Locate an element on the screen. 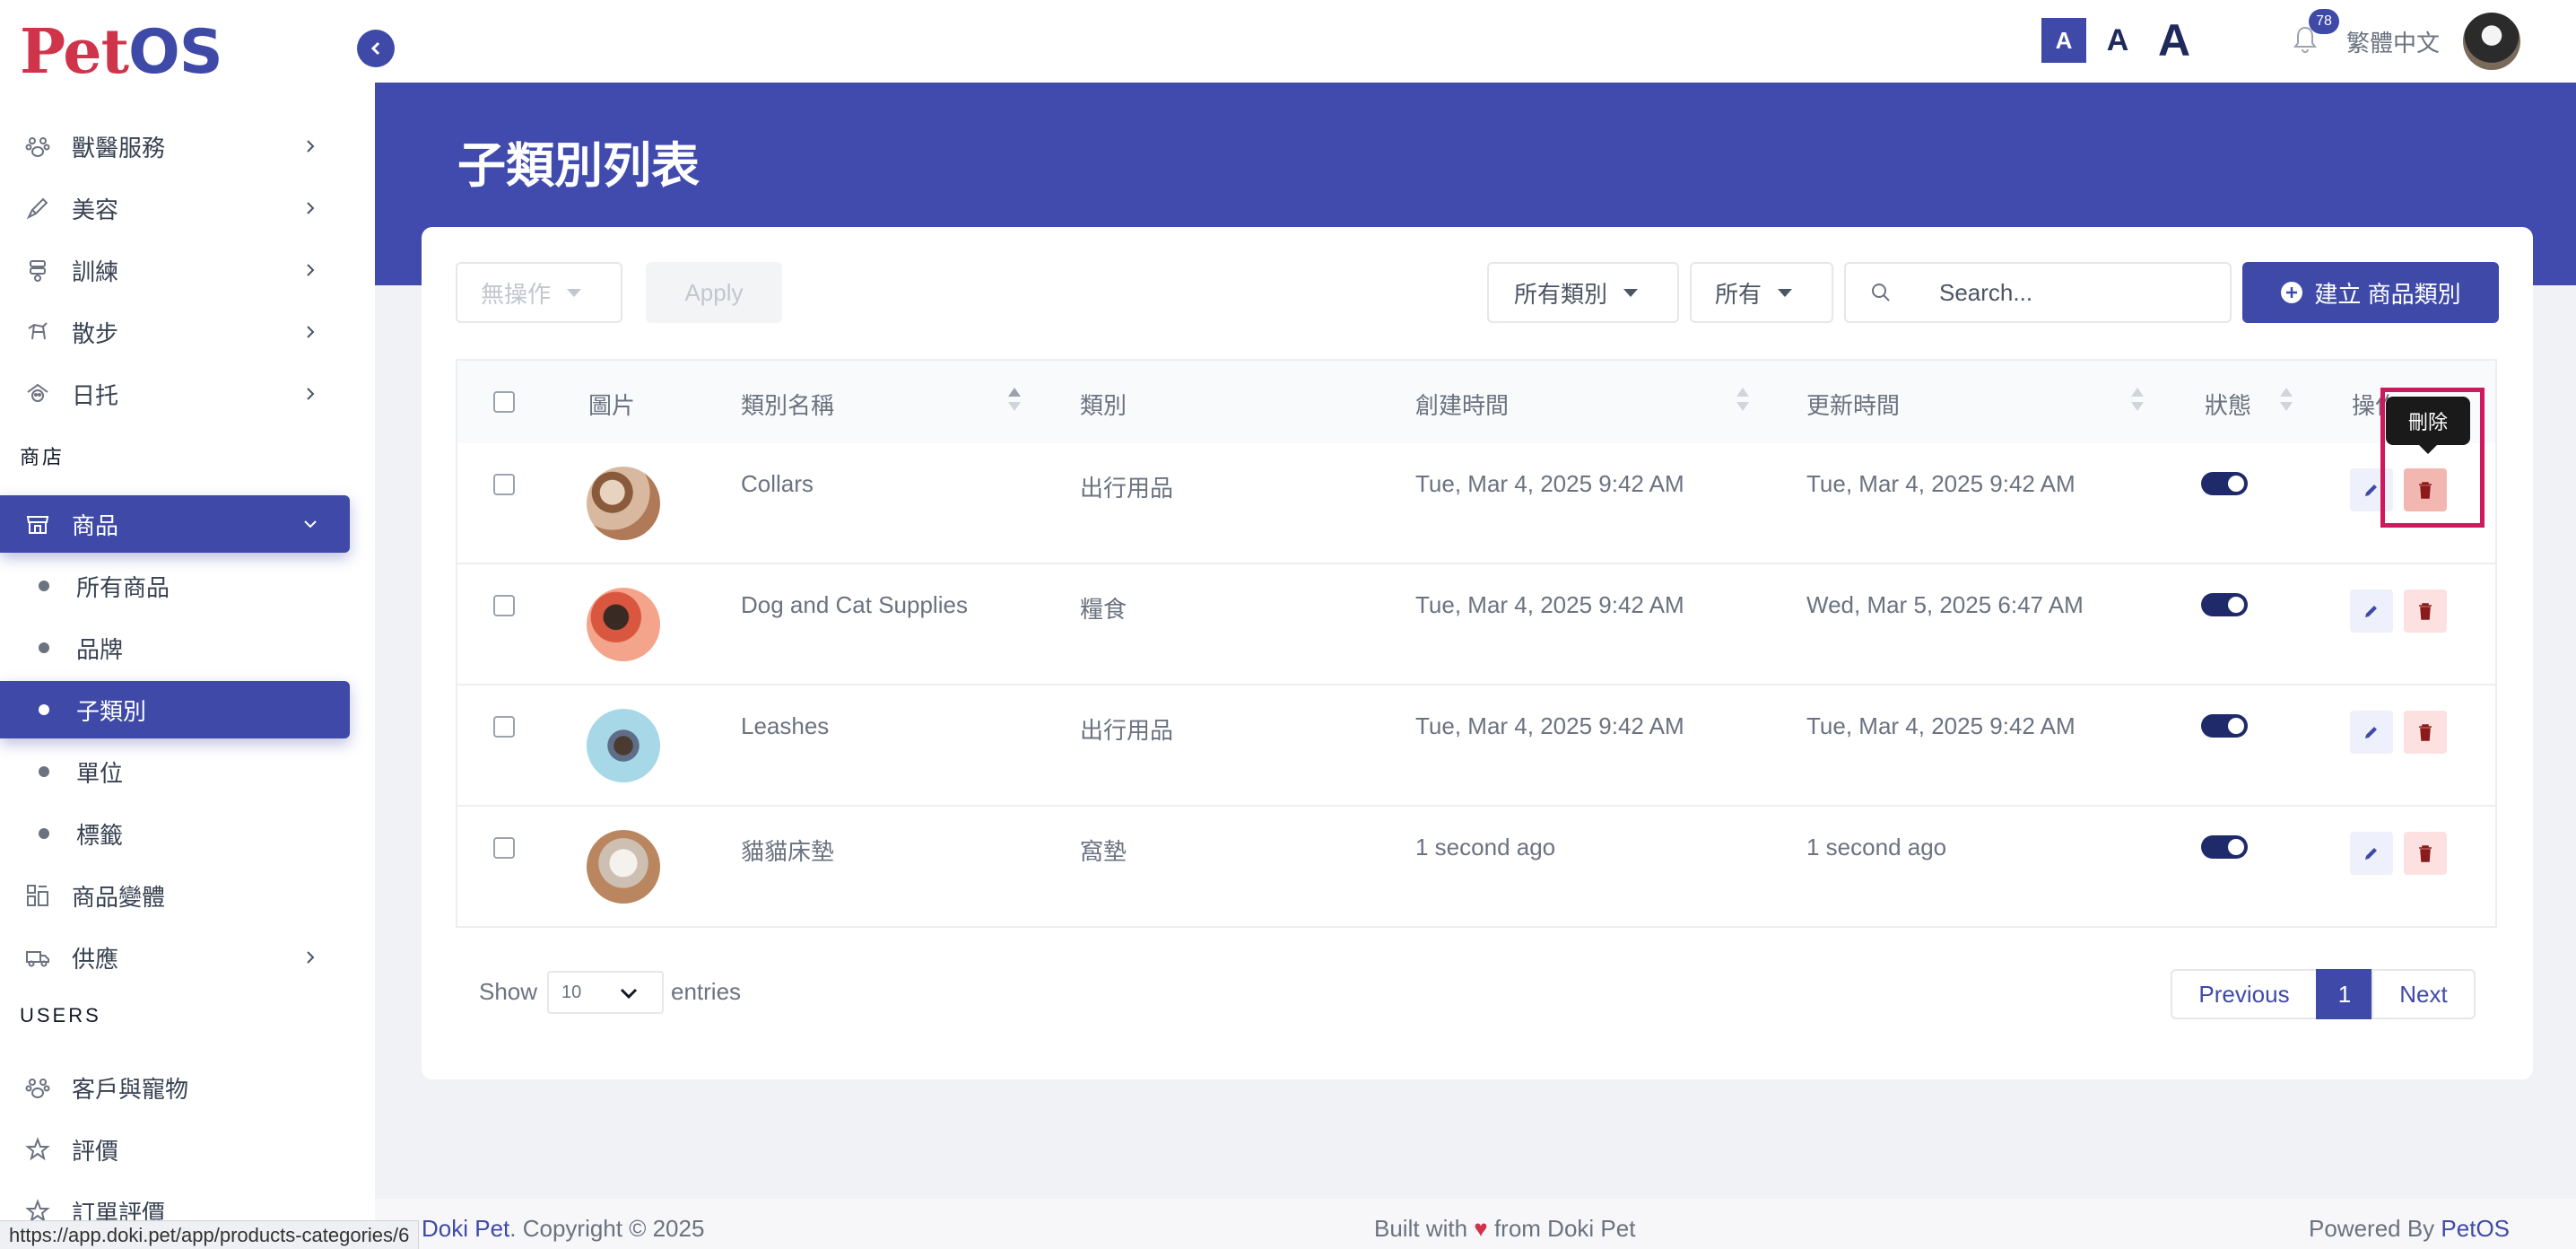 This screenshot has width=2576, height=1249. bullet-icon is located at coordinates (44, 834).